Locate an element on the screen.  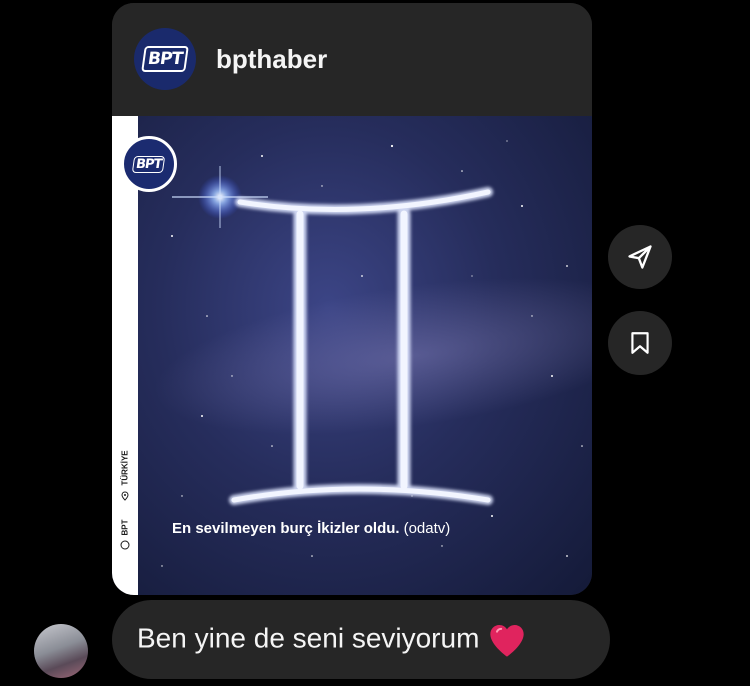
post-username: bpthaber is located at coordinates (271, 59).